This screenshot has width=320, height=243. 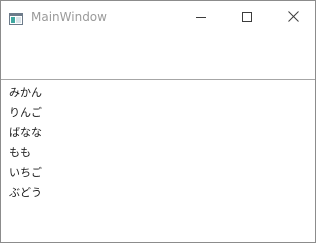 I want to click on minimize-icon, so click(x=201, y=16).